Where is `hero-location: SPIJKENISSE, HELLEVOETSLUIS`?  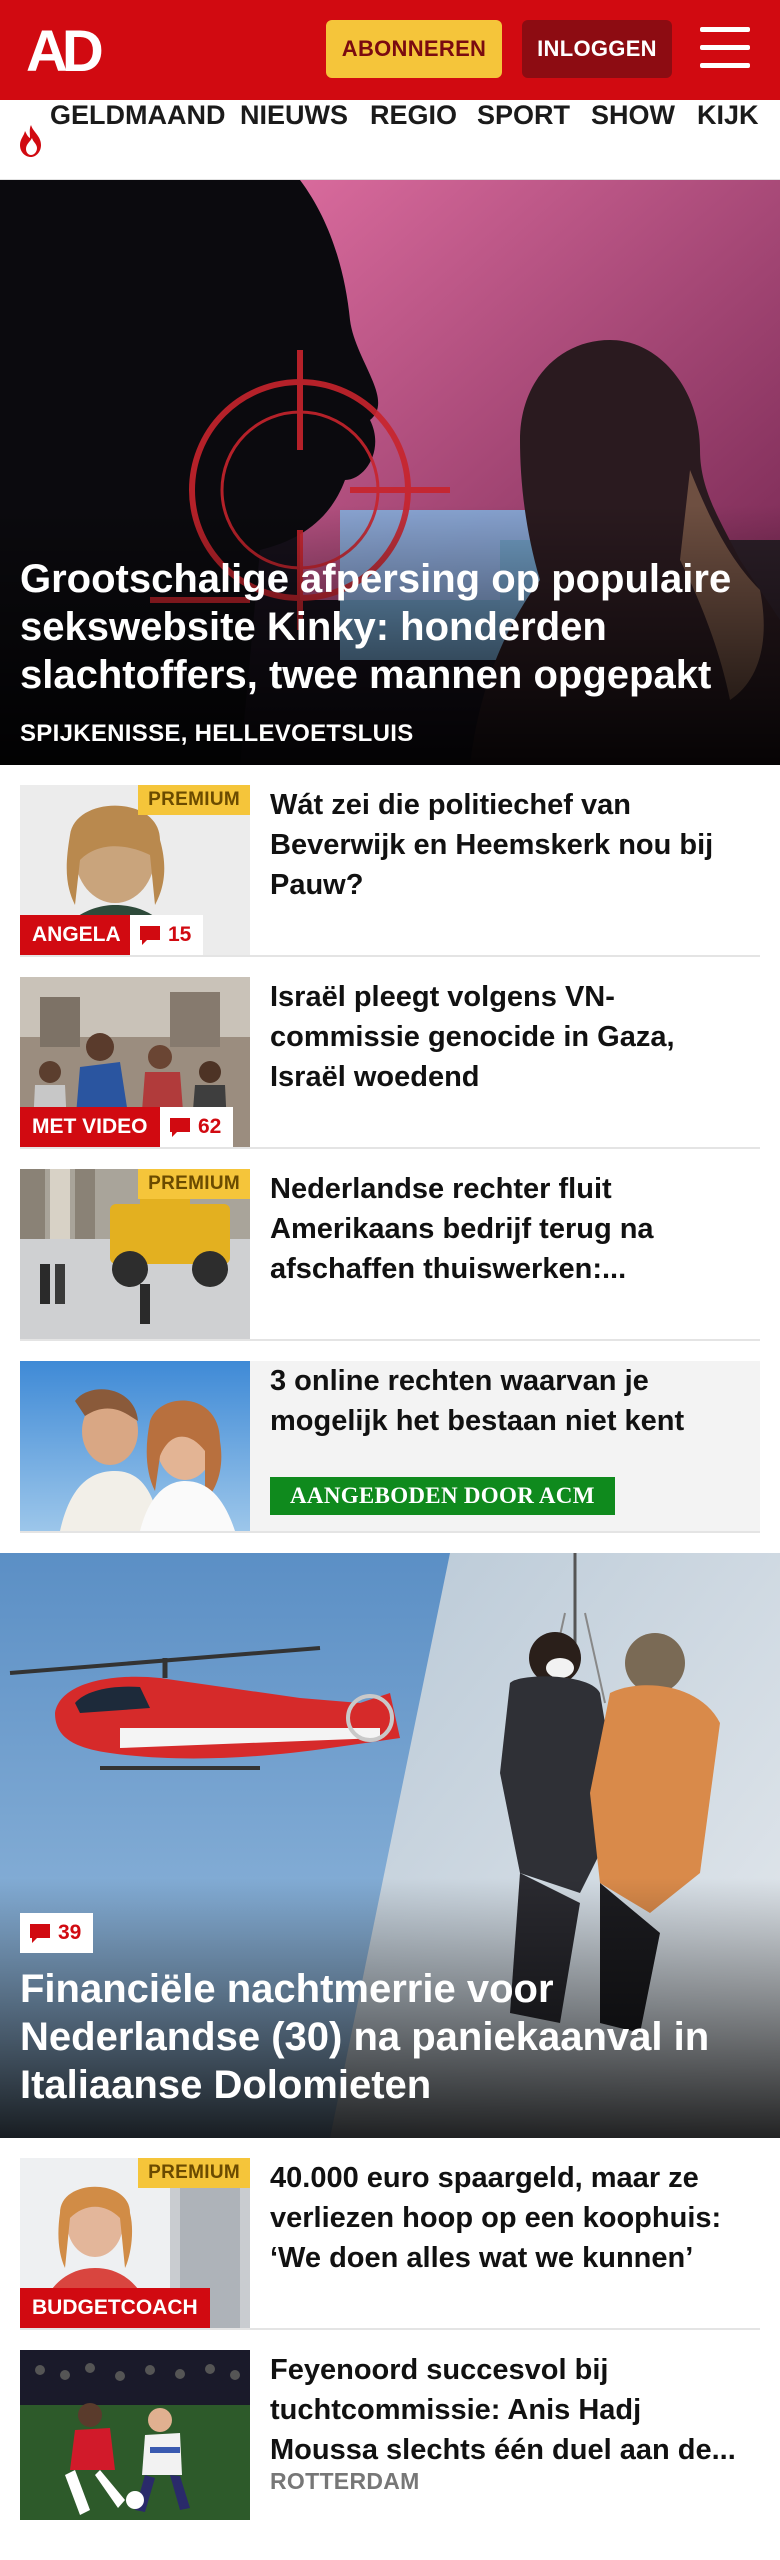 hero-location: SPIJKENISSE, HELLEVOETSLUIS is located at coordinates (217, 733).